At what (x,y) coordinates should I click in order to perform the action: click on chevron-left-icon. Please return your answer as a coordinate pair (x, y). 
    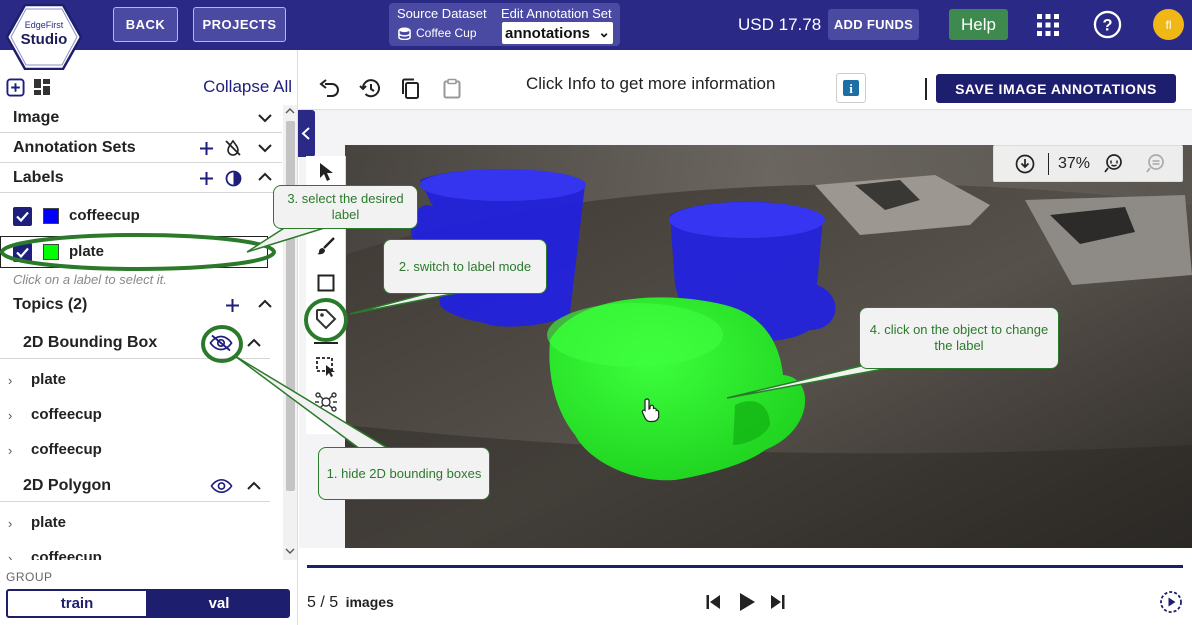
    Looking at the image, I should click on (305, 133).